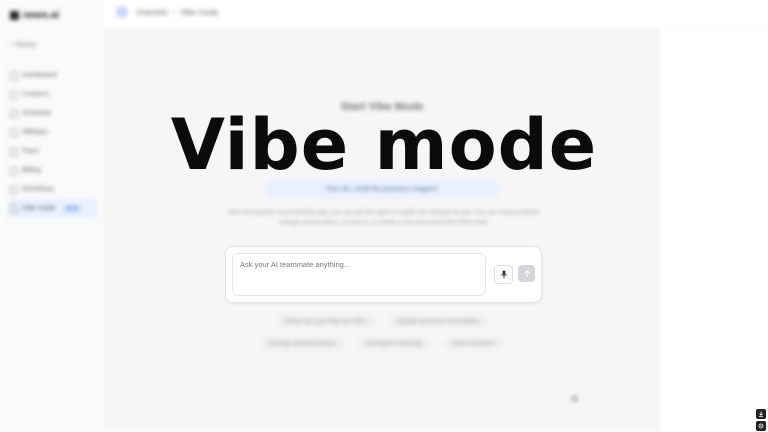  I want to click on suggestion-chip: Update business information, so click(438, 321).